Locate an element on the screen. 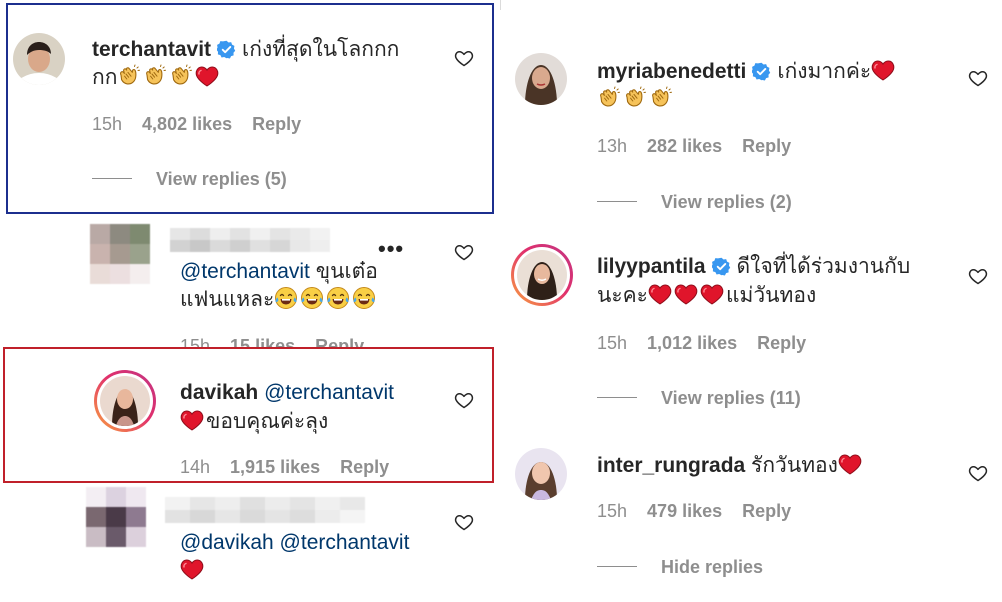 Image resolution: width=1002 pixels, height=602 pixels. hide-replies-button: Hide replies is located at coordinates (680, 567).